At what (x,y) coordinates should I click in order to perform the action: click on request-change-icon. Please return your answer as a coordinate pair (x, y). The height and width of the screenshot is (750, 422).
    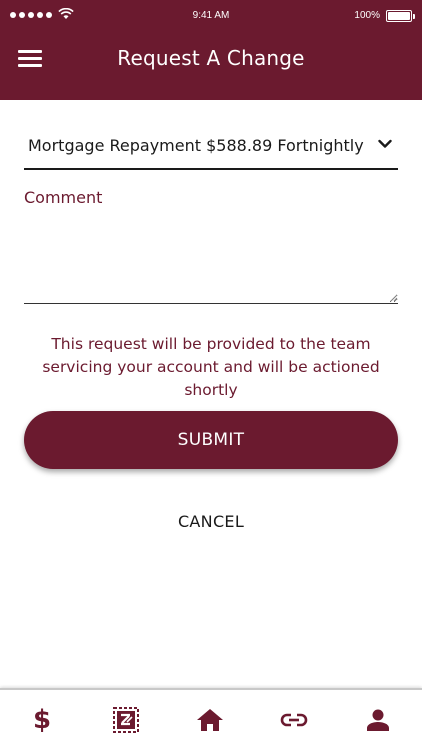
    Looking at the image, I should click on (126, 720).